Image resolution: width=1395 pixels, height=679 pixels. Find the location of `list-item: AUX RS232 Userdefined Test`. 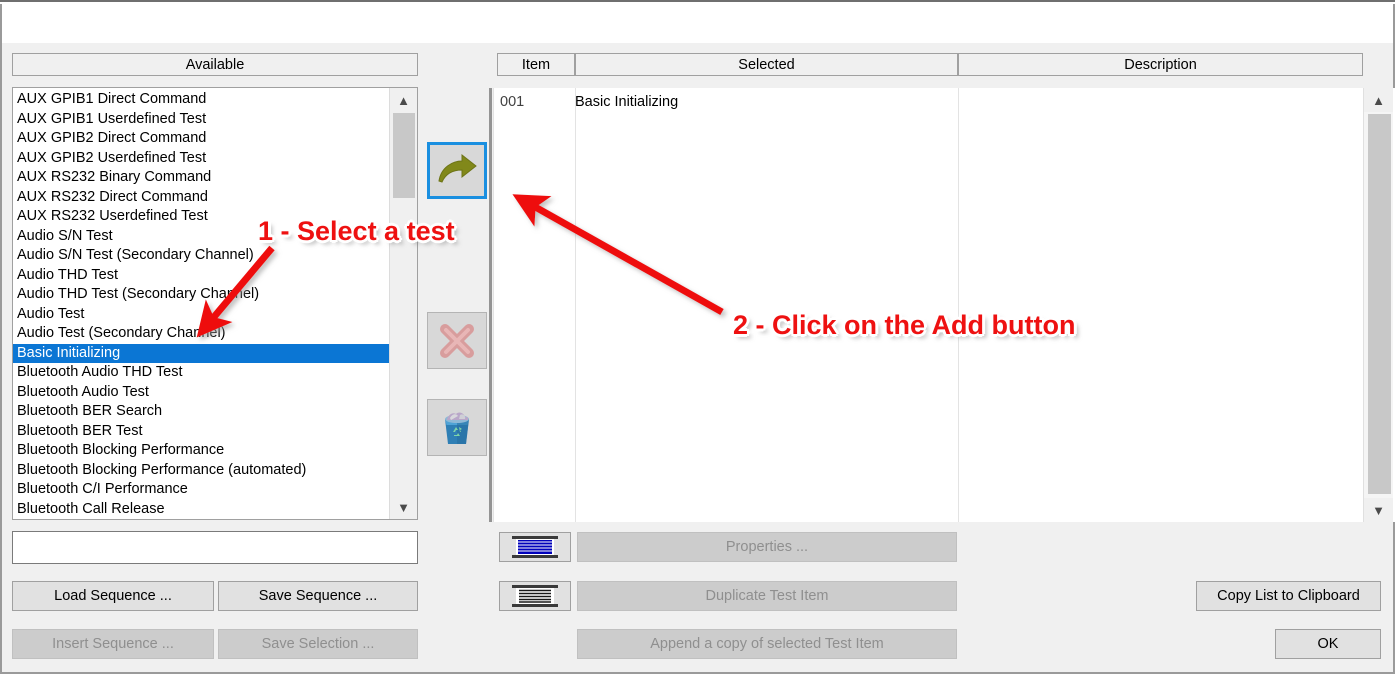

list-item: AUX RS232 Userdefined Test is located at coordinates (201, 217).